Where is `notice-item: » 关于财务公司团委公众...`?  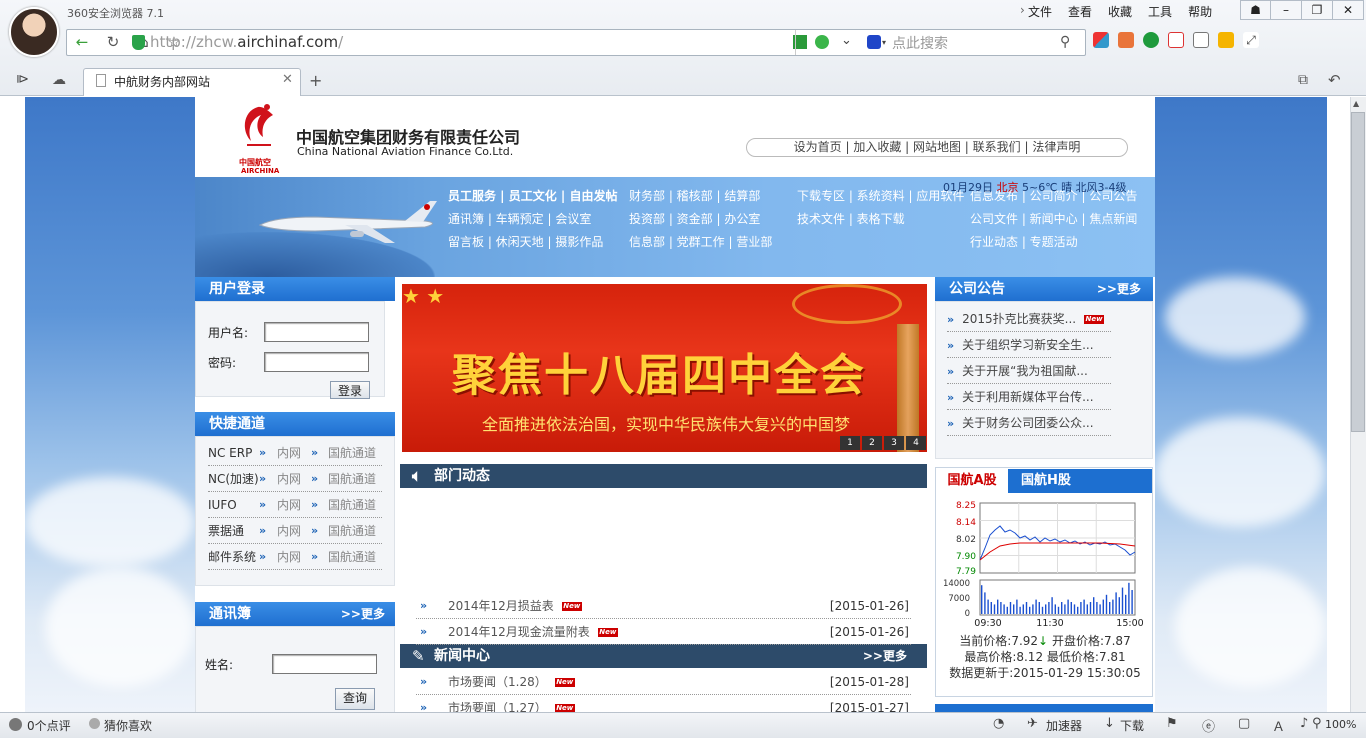
notice-item: » 关于财务公司团委公众... is located at coordinates (1029, 423).